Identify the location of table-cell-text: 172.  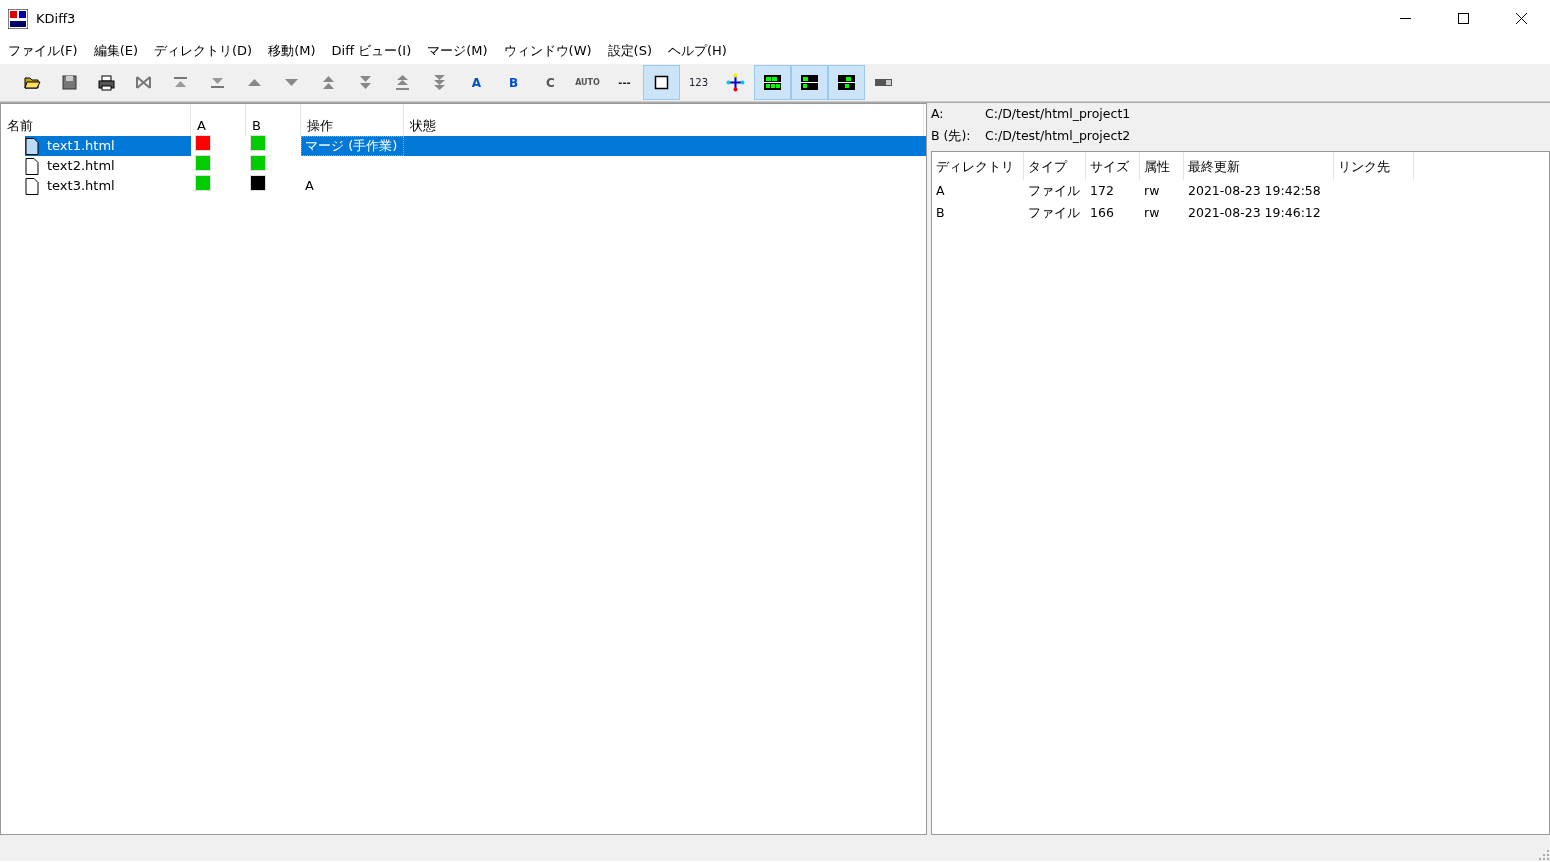
(1102, 191).